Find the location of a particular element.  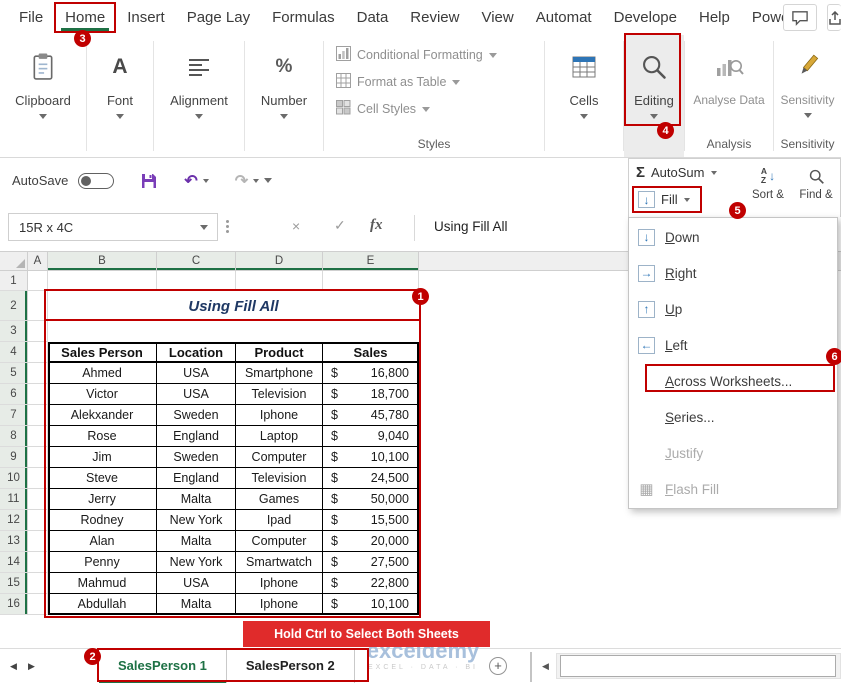

cell-B11: Jerry is located at coordinates (102, 499).